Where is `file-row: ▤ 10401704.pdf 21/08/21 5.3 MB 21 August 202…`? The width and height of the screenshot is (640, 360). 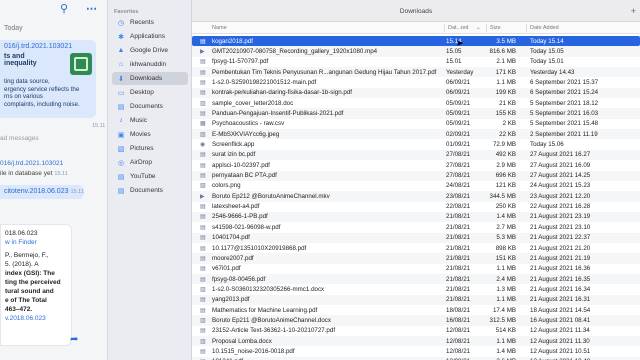 file-row: ▤ 10401704.pdf 21/08/21 5.3 MB 21 August 202… is located at coordinates (416, 237).